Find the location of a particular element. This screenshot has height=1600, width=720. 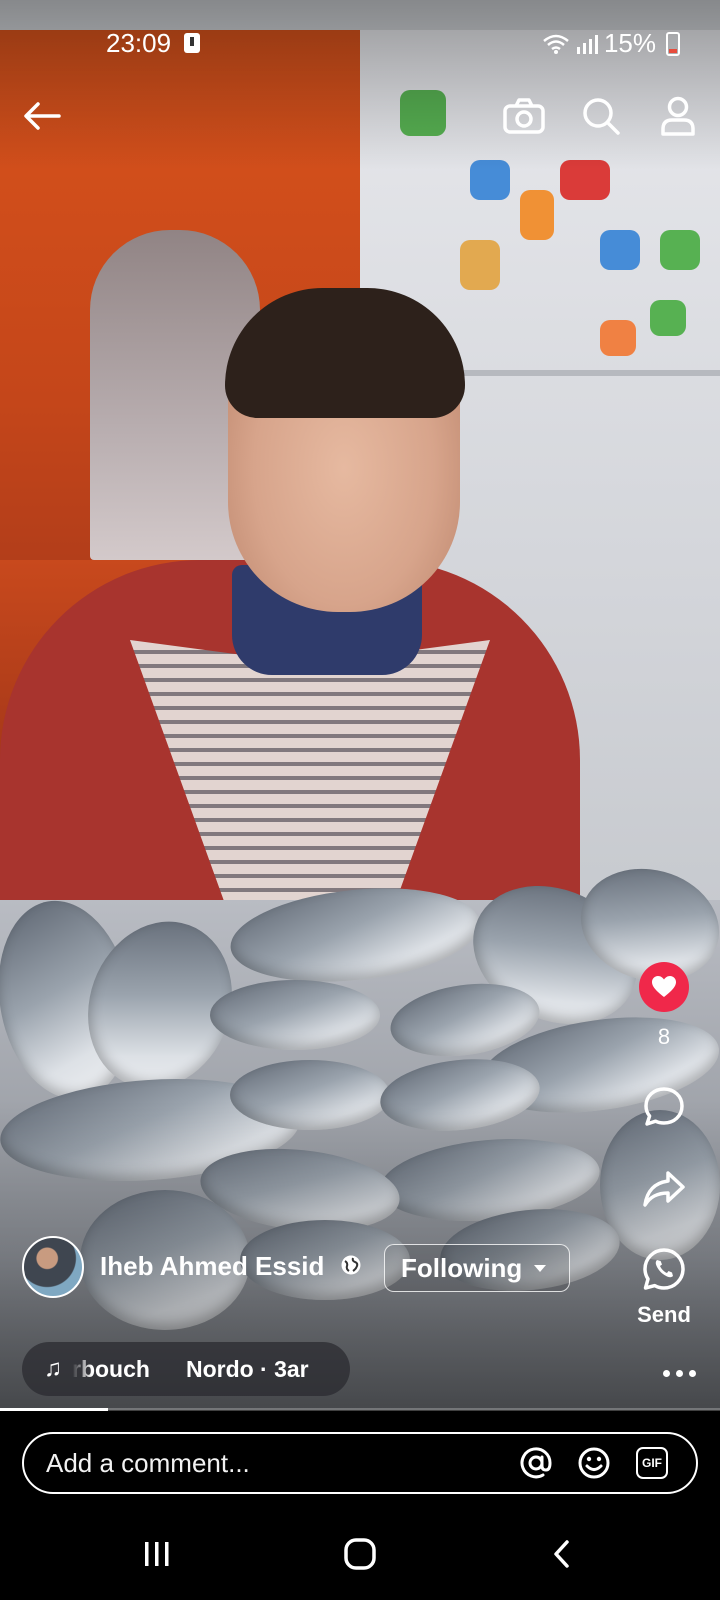

mention-button is located at coordinates (536, 1463).